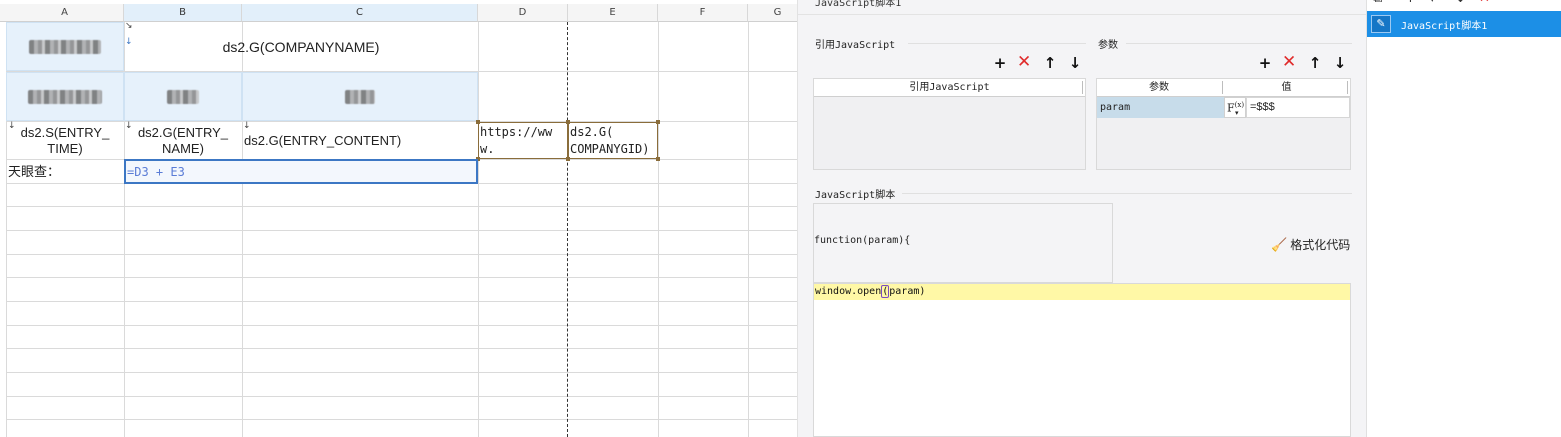 This screenshot has height=437, width=1561. Describe the element at coordinates (183, 13) in the screenshot. I see `column-header-b: B` at that location.